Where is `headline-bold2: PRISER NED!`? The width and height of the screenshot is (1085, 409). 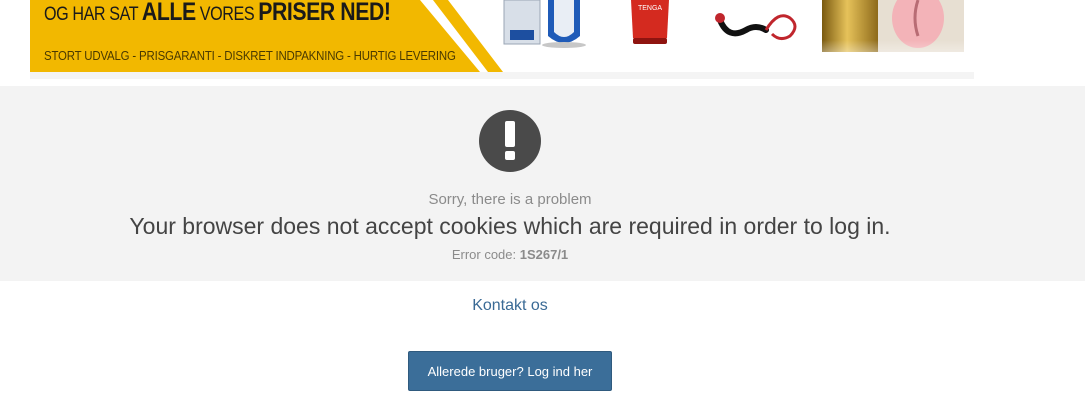 headline-bold2: PRISER NED! is located at coordinates (324, 13).